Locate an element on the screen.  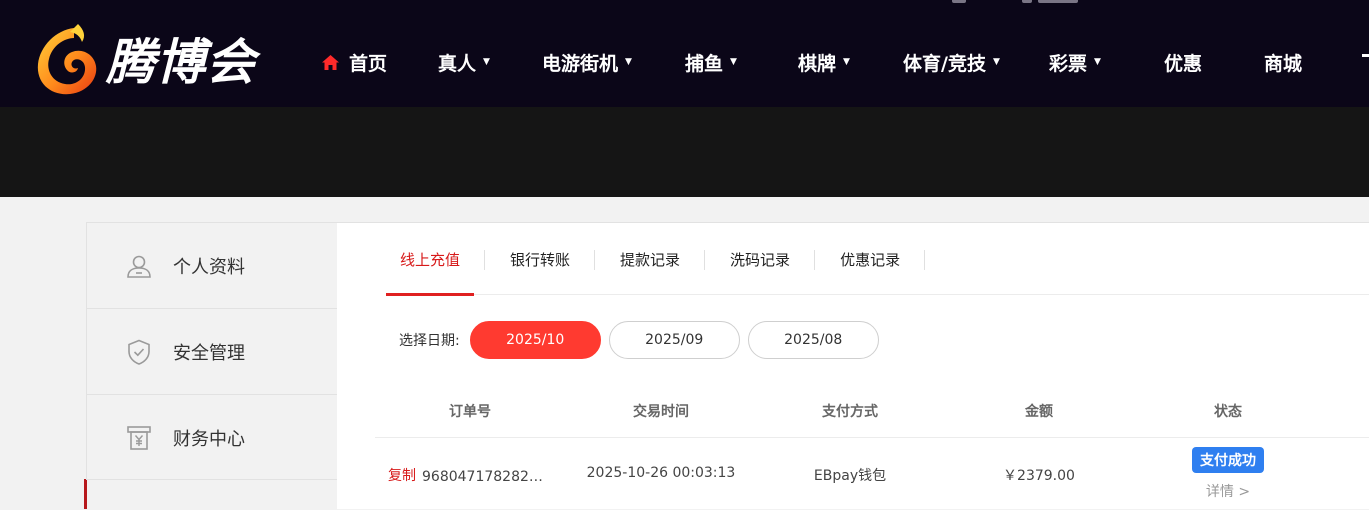
nav-label: 棋牌 is located at coordinates (817, 63).